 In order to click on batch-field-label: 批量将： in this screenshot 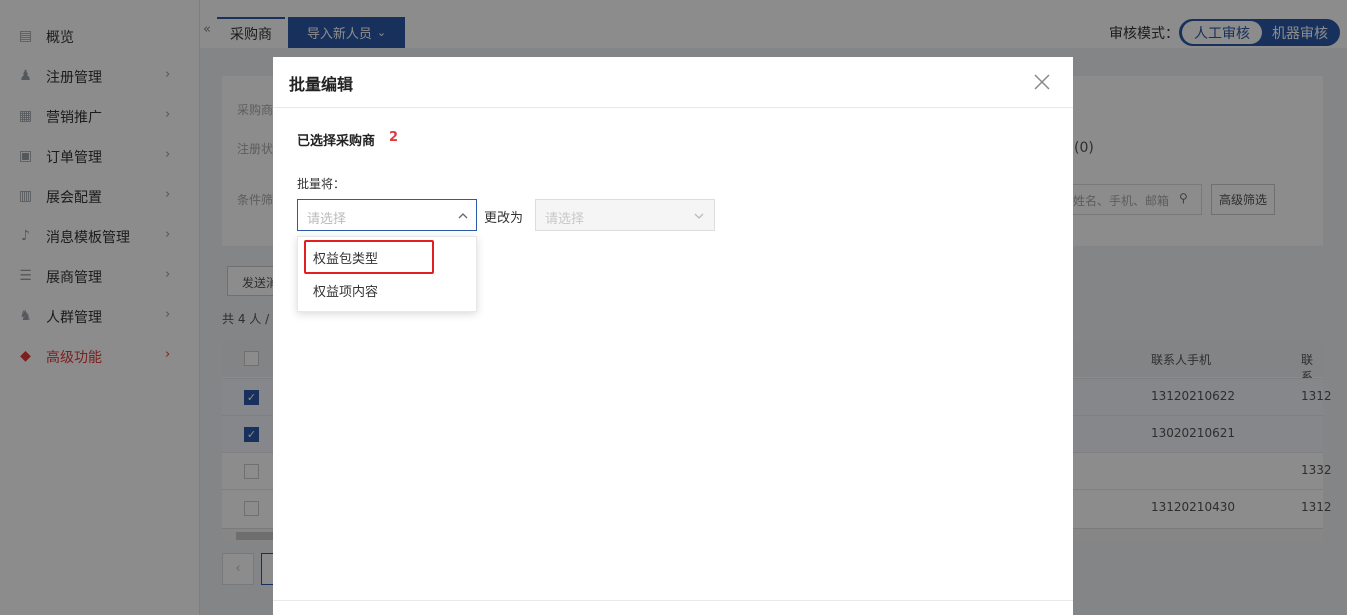, I will do `click(321, 184)`.